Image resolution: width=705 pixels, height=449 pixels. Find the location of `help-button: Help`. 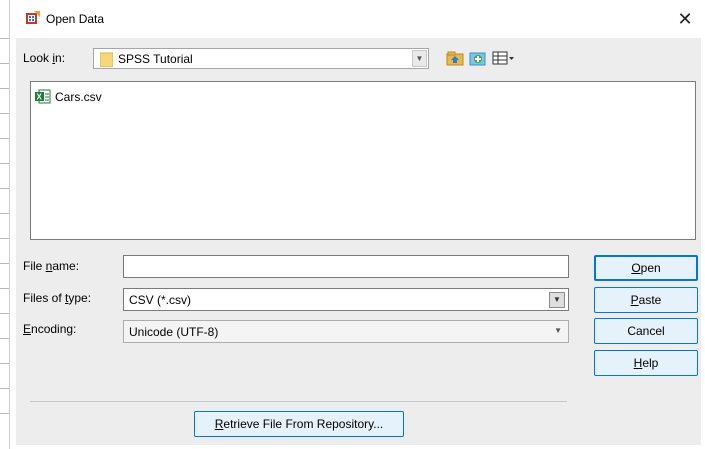

help-button: Help is located at coordinates (646, 363).